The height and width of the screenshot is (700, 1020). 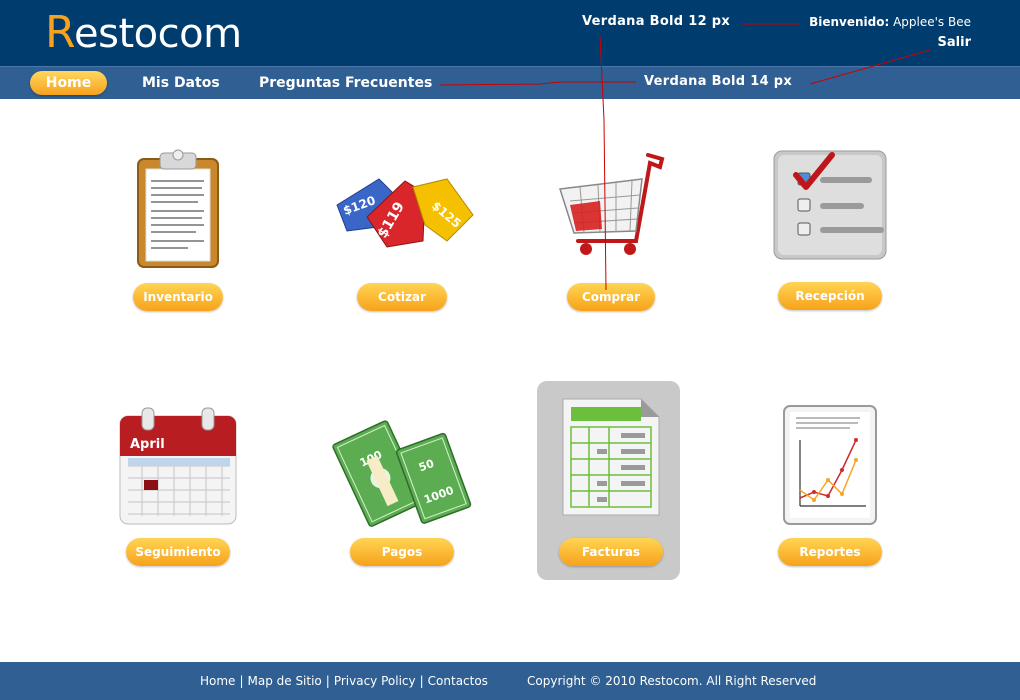 I want to click on cotizar-button: Cotizar, so click(x=402, y=297).